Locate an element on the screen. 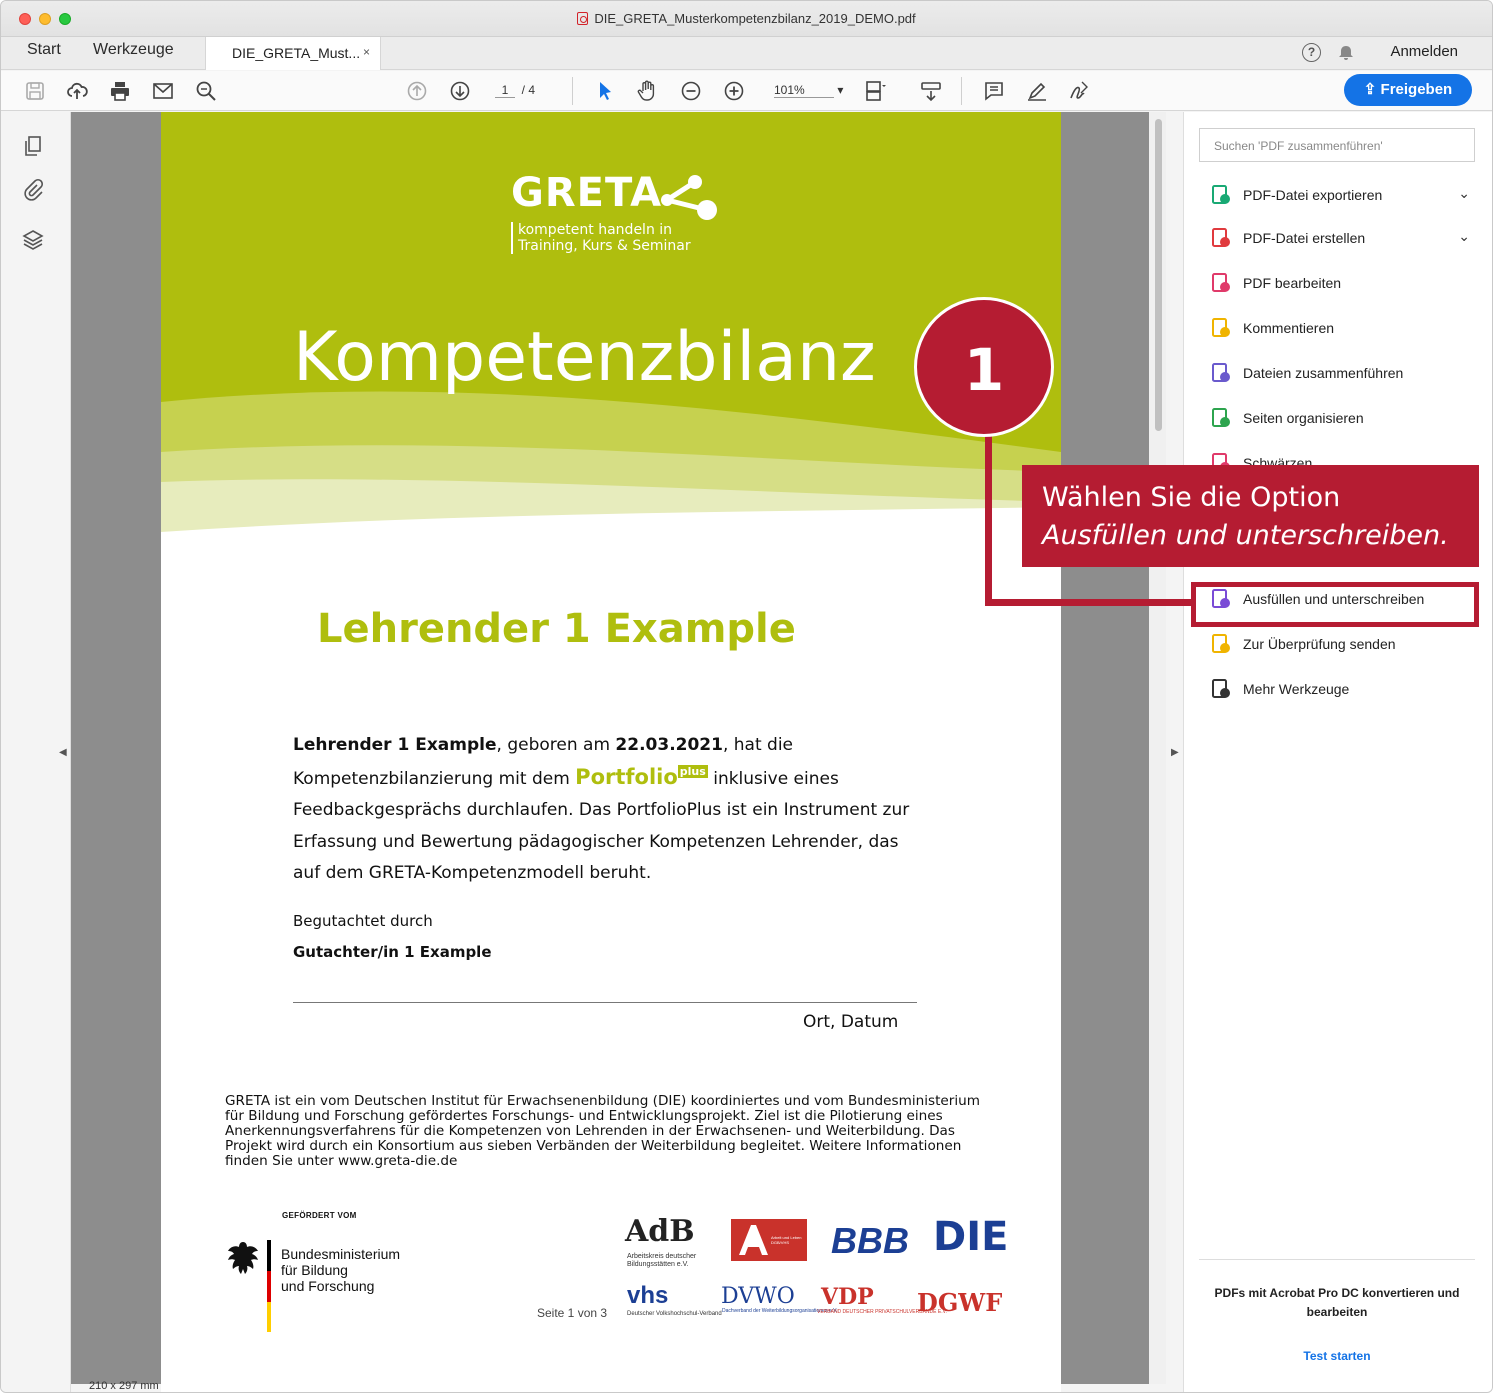 The width and height of the screenshot is (1493, 1393). export-pdf-icon is located at coordinates (1221, 195).